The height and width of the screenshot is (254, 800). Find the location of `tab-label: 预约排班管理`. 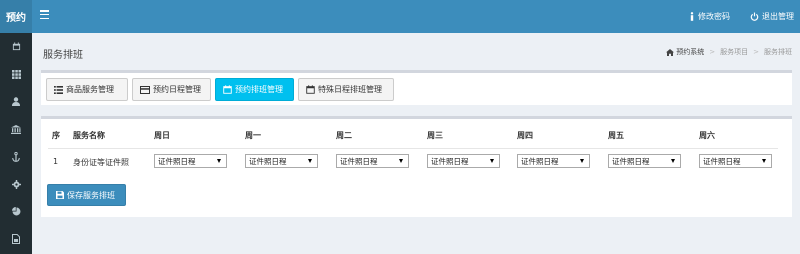

tab-label: 预约排班管理 is located at coordinates (259, 89).